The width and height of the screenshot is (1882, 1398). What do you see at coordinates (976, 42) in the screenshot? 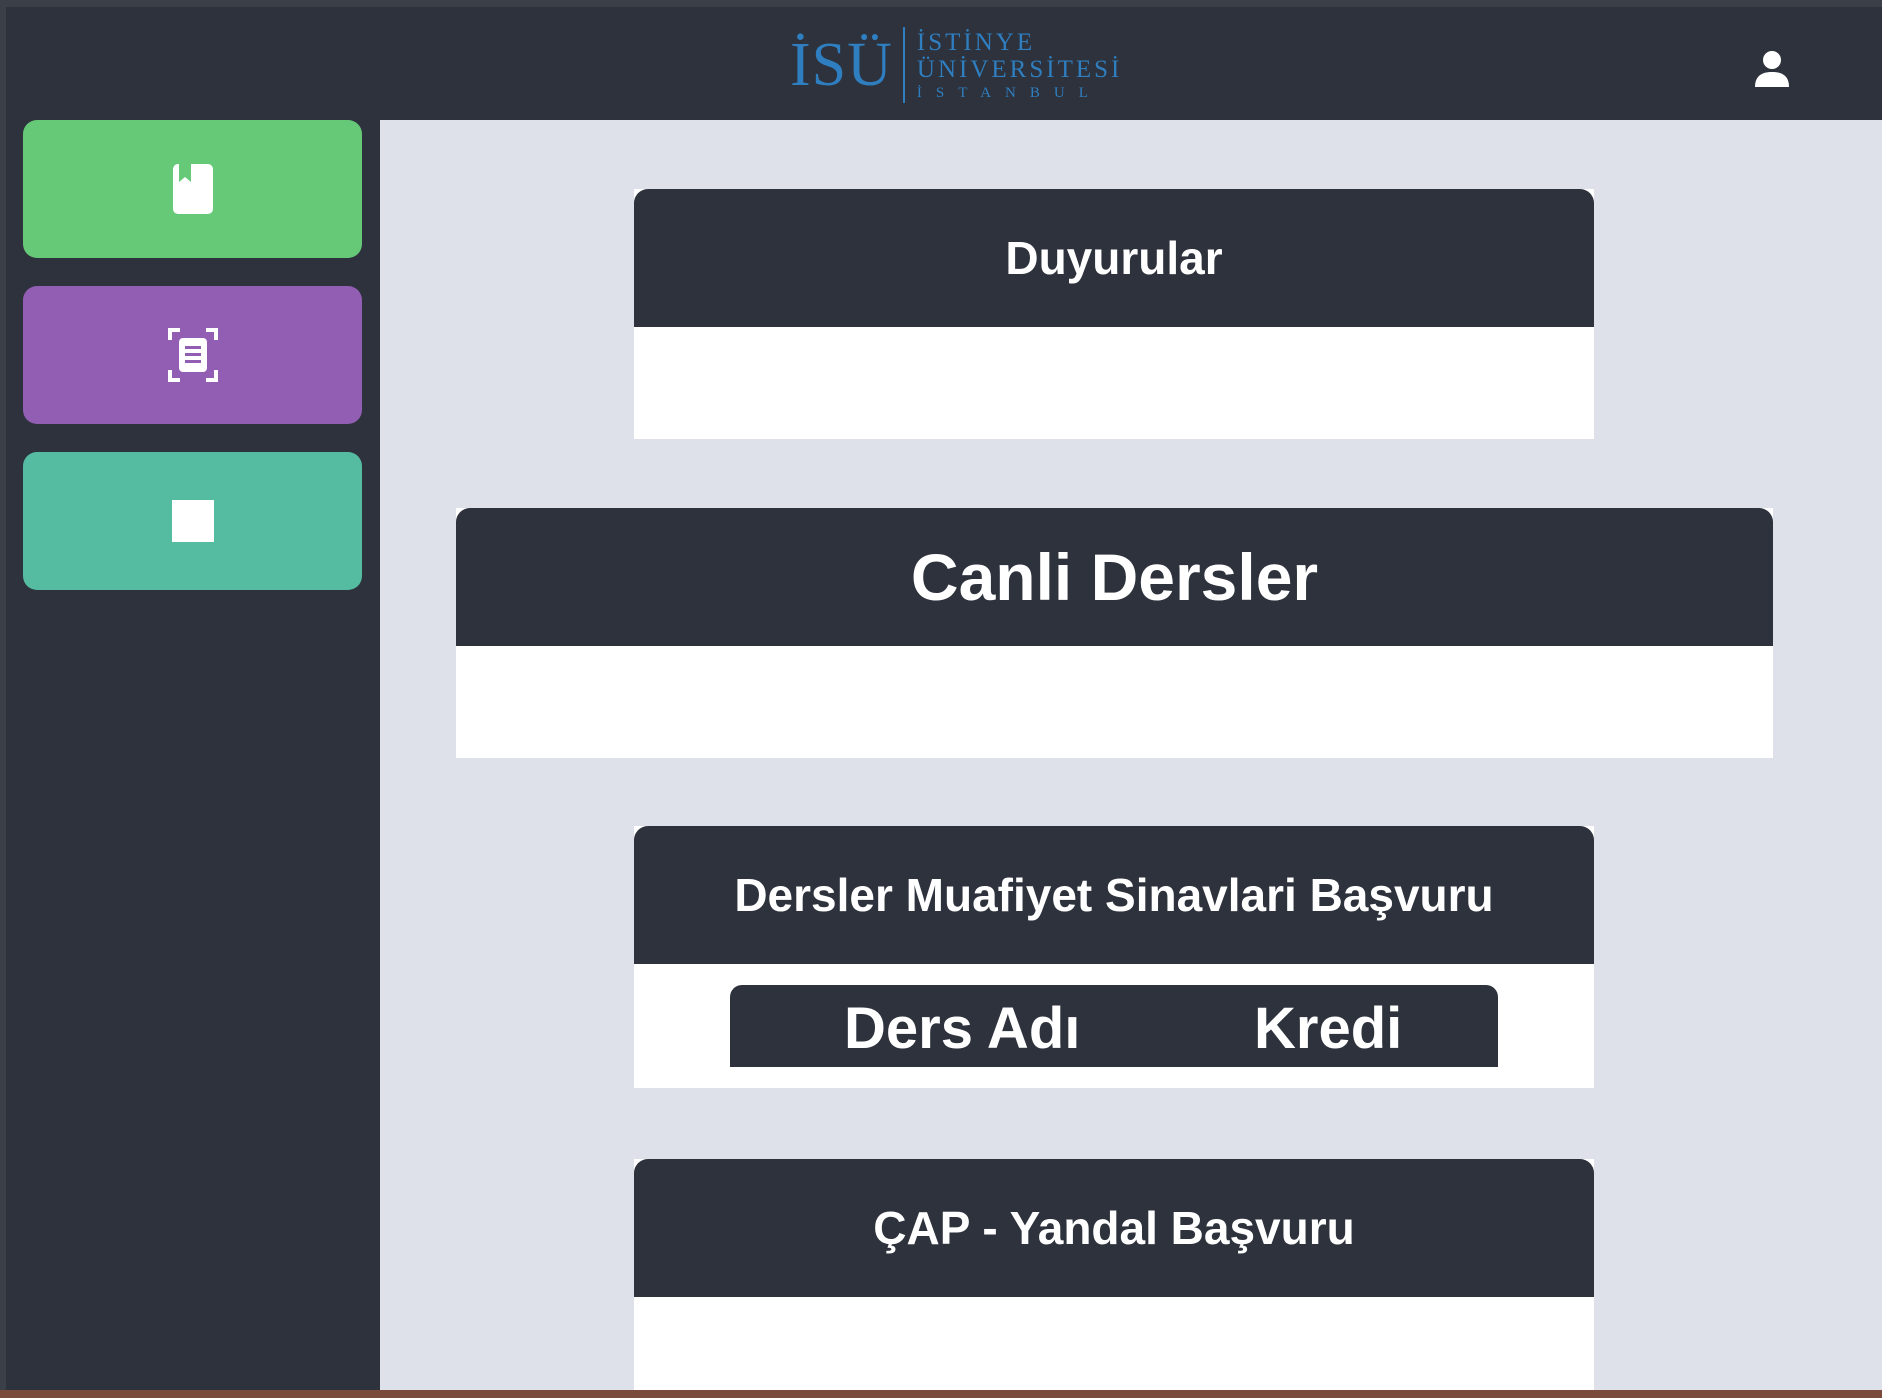
I see `logo-line-1: İSTİNYE` at bounding box center [976, 42].